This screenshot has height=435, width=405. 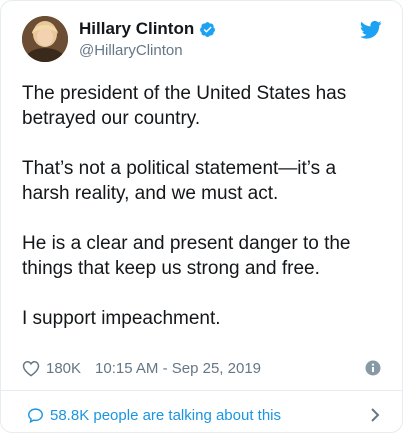 What do you see at coordinates (373, 368) in the screenshot?
I see `info-icon` at bounding box center [373, 368].